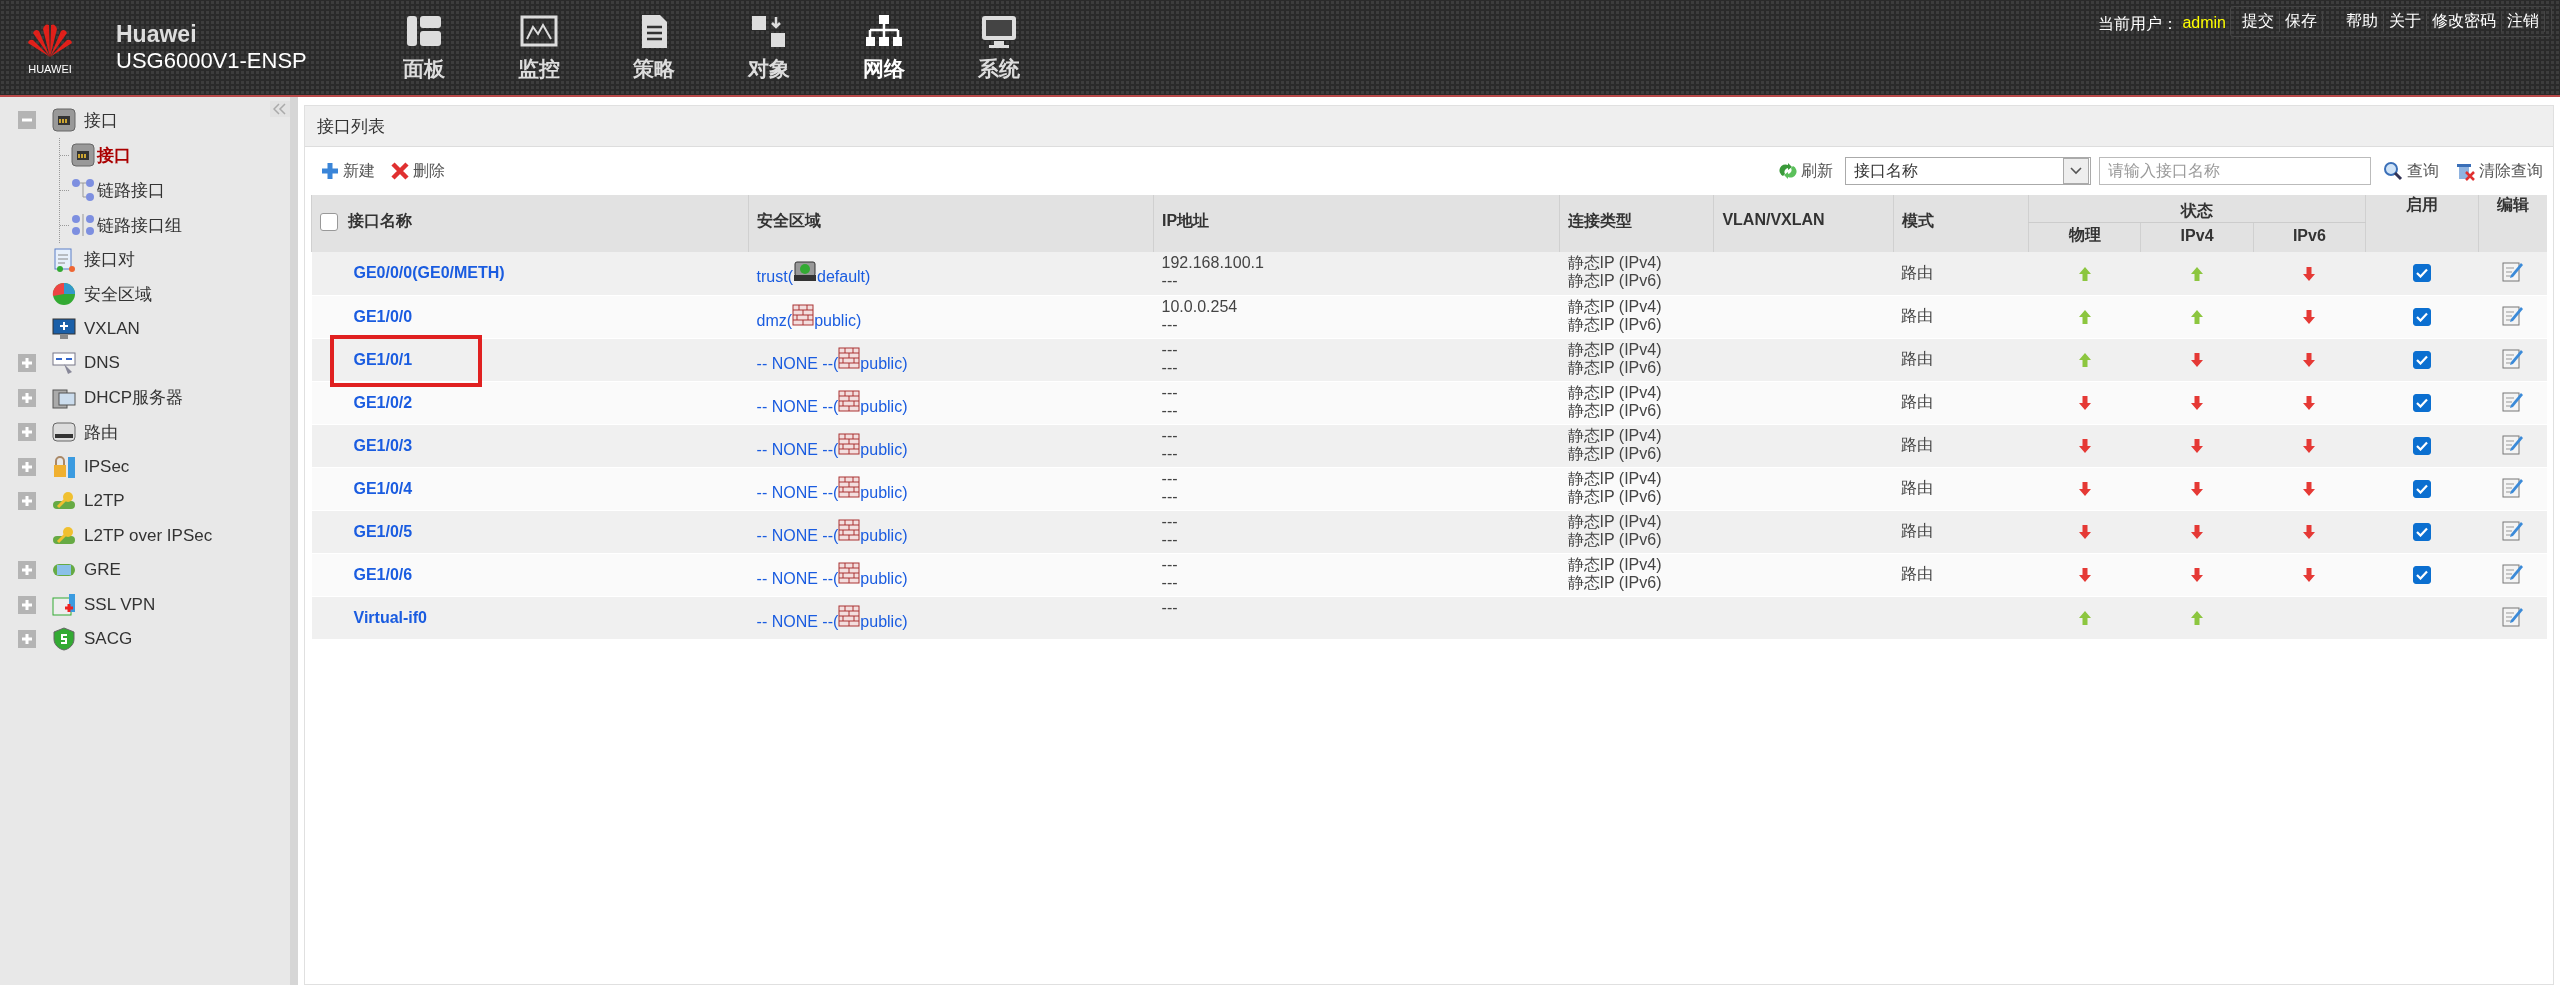 This screenshot has width=2560, height=985. Describe the element at coordinates (102, 570) in the screenshot. I see `tree-item: GRE` at that location.